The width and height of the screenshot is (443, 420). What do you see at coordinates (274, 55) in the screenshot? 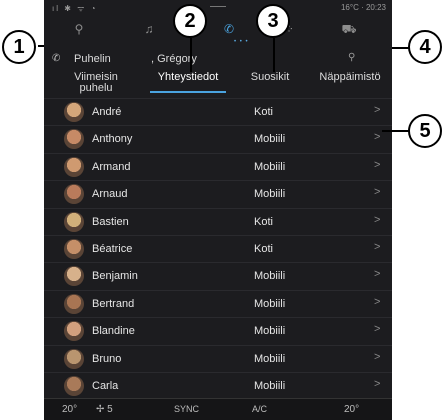
I see `callout-3-leader` at bounding box center [274, 55].